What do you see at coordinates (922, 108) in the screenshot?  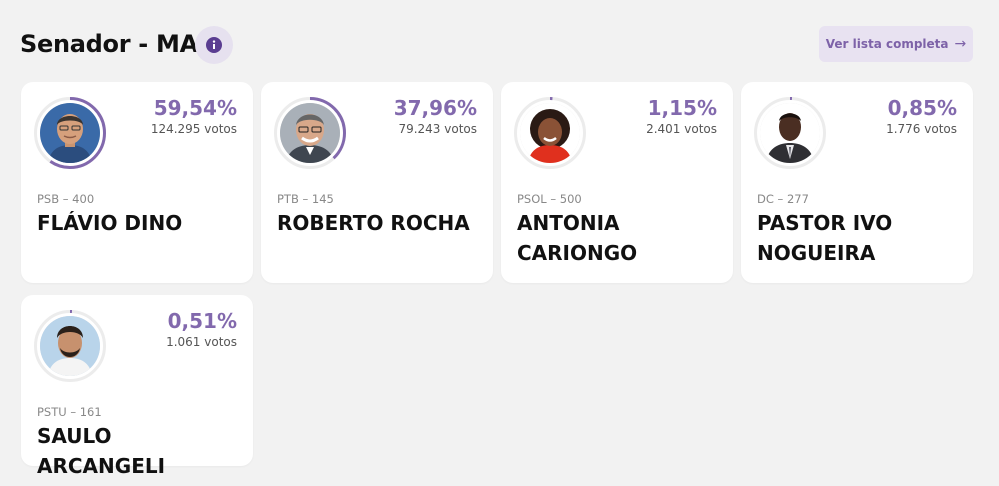 I see `vote-percent: 0,85%` at bounding box center [922, 108].